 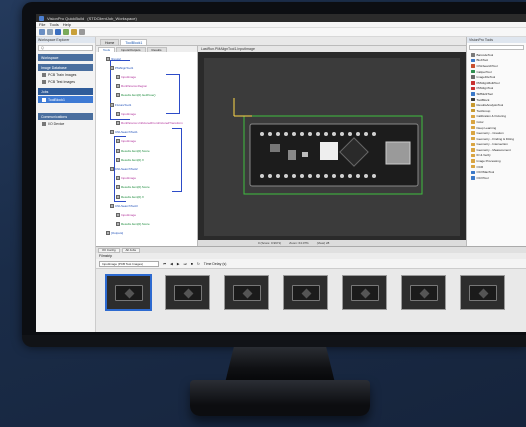 What do you see at coordinates (124, 205) in the screenshot?
I see `graph-node: CNLSearchTool3` at bounding box center [124, 205].